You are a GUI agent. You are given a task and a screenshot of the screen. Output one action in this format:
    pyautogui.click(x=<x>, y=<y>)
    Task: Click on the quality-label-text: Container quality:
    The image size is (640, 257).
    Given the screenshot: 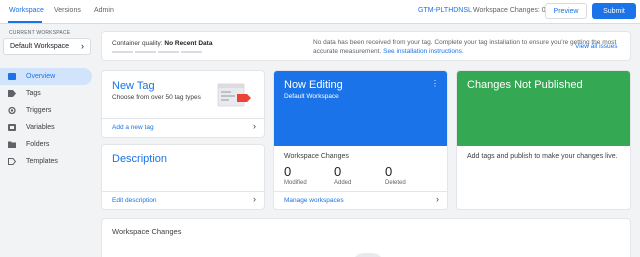 What is the action you would take?
    pyautogui.click(x=137, y=43)
    